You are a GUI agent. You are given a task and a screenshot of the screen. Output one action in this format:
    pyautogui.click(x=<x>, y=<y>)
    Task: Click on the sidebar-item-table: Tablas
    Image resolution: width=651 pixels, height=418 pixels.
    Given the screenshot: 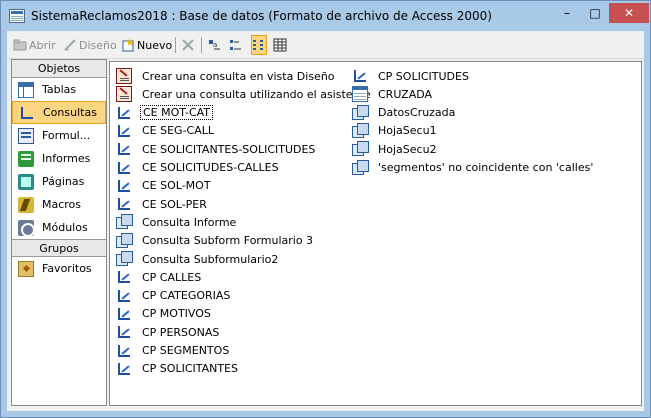 What is the action you would take?
    pyautogui.click(x=59, y=89)
    